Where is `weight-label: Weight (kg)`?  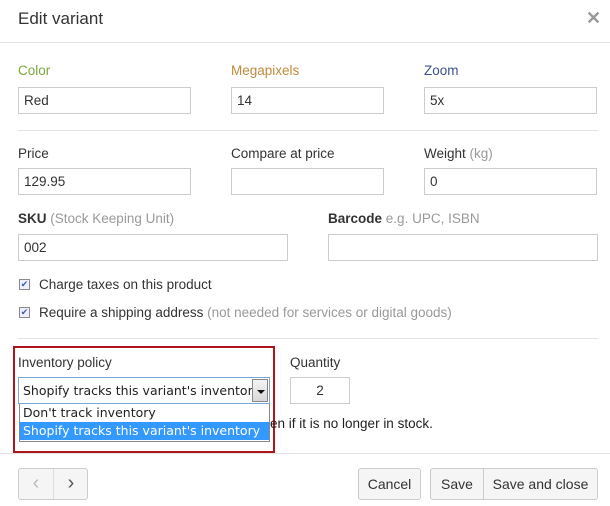 weight-label: Weight (kg) is located at coordinates (458, 153).